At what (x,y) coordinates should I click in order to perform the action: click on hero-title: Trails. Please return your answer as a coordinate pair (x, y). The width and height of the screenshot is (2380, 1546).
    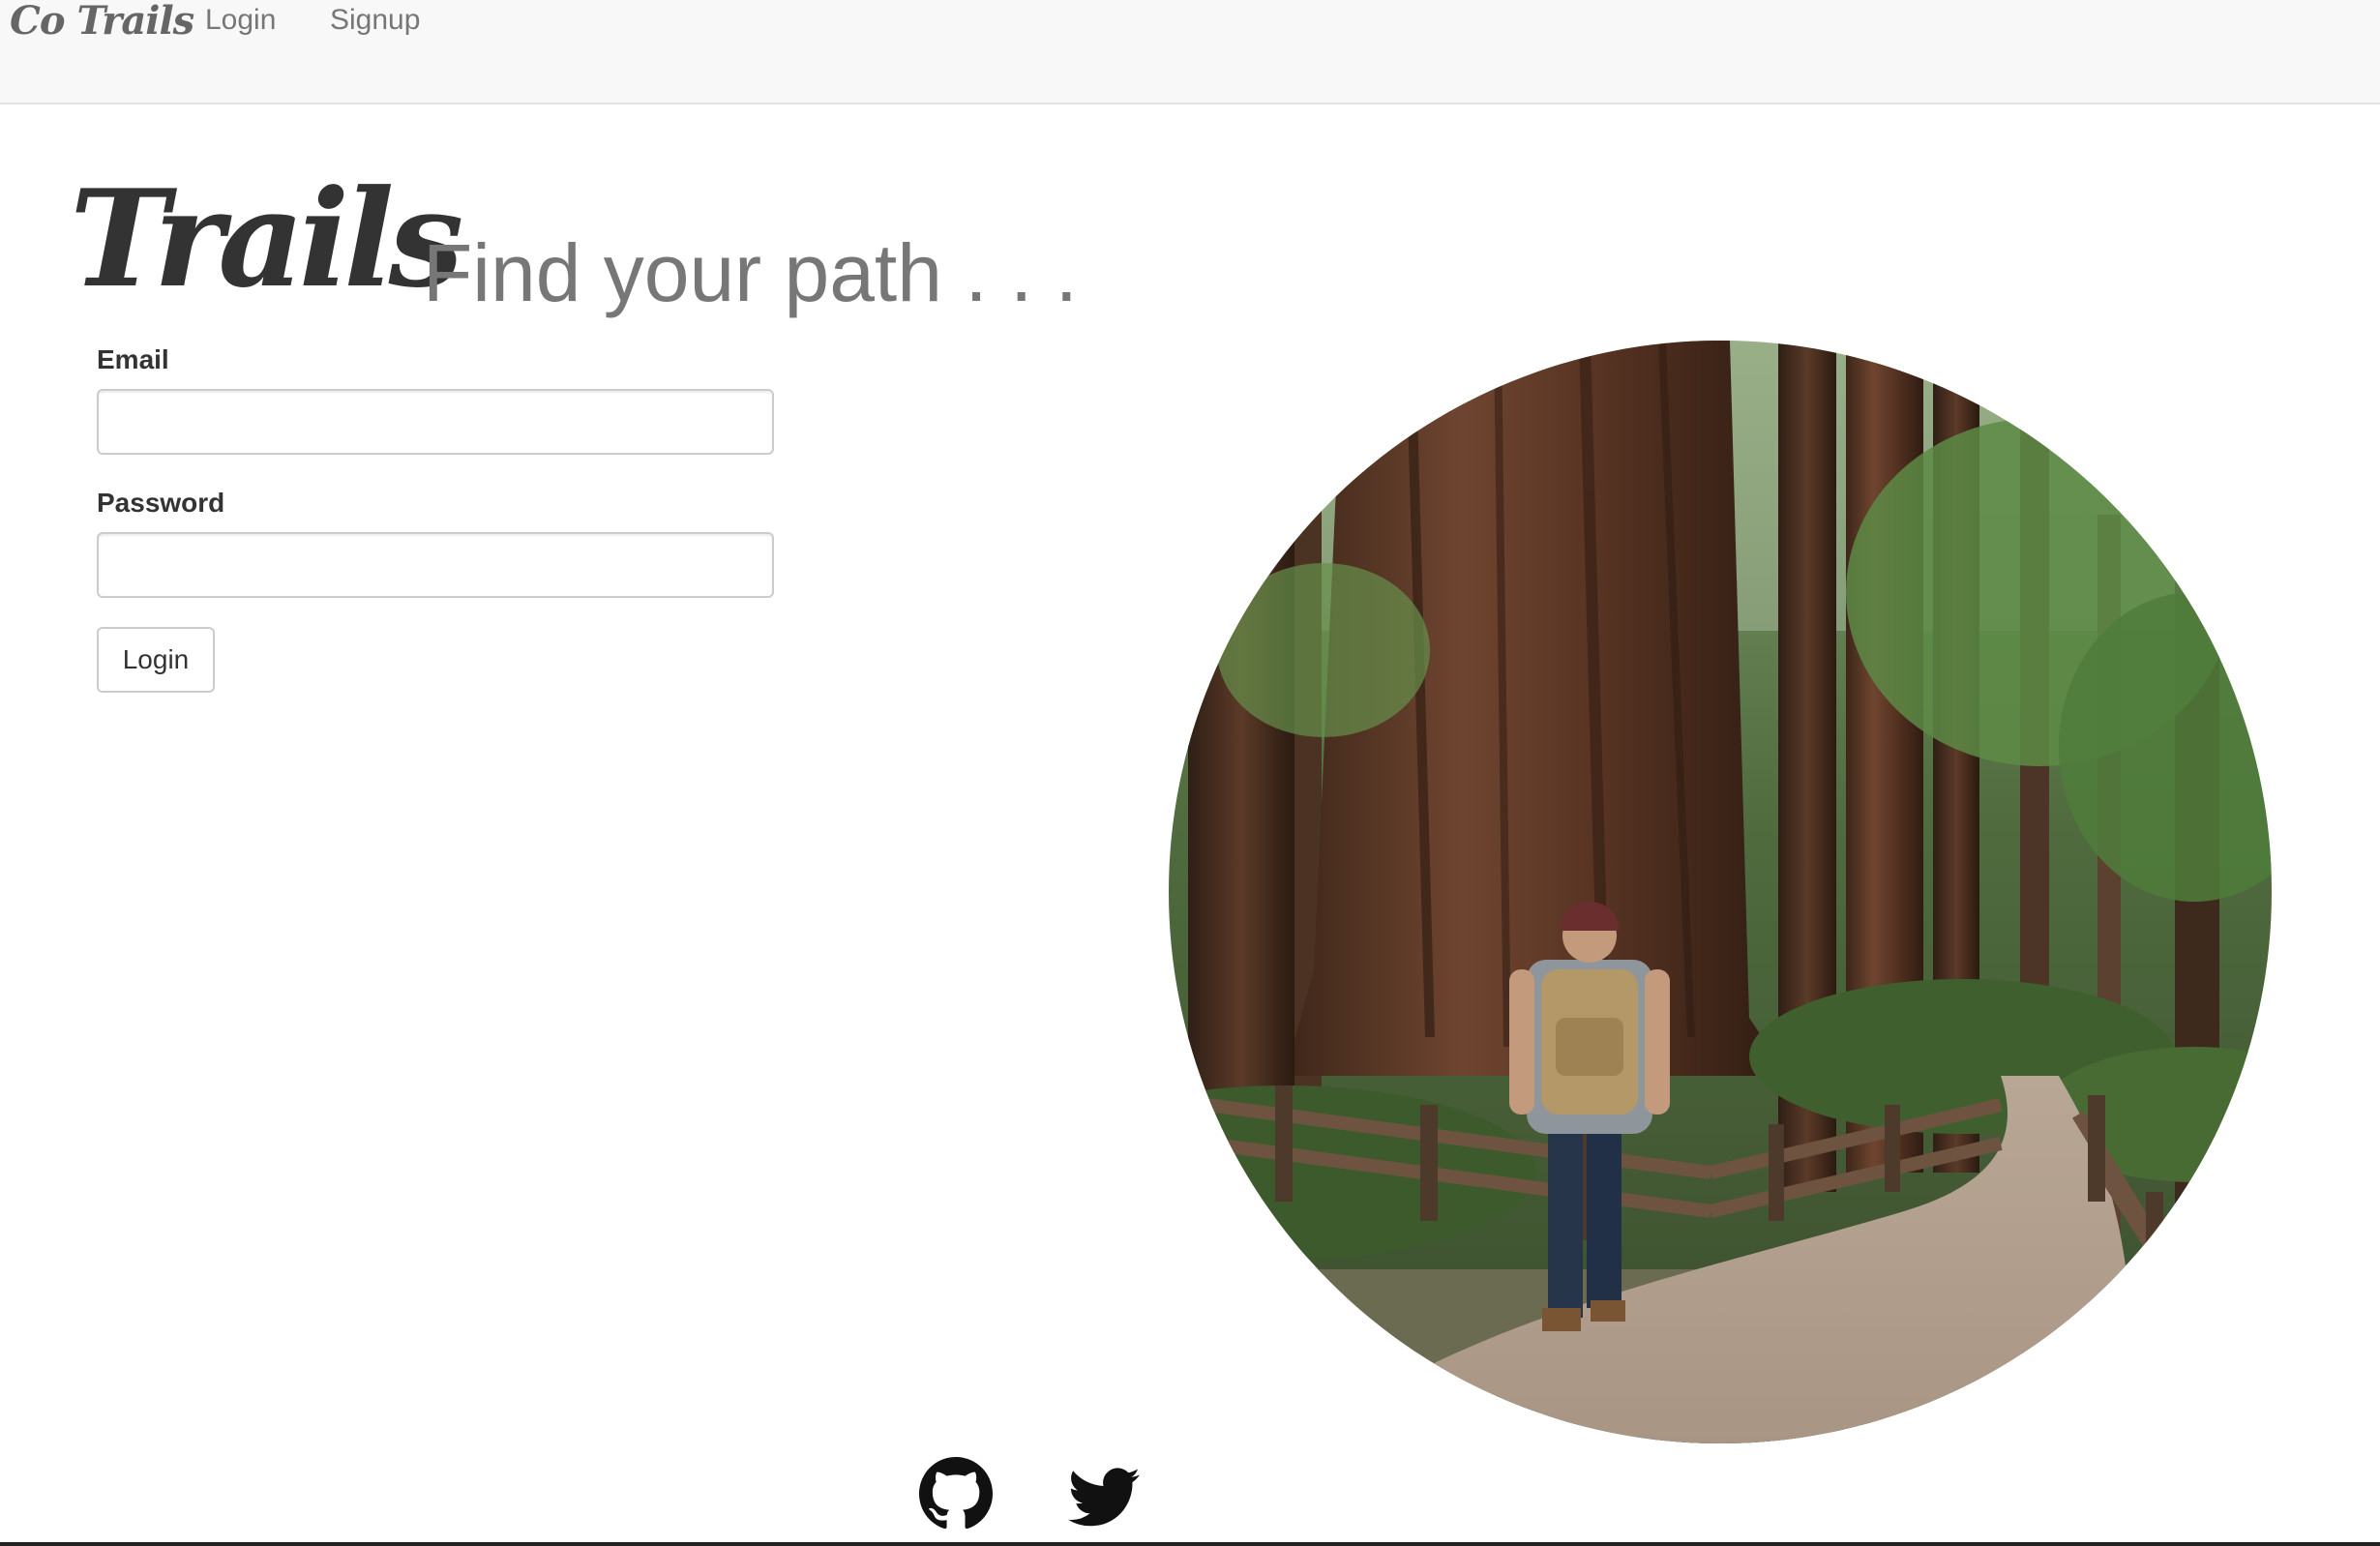
    Looking at the image, I should click on (267, 238).